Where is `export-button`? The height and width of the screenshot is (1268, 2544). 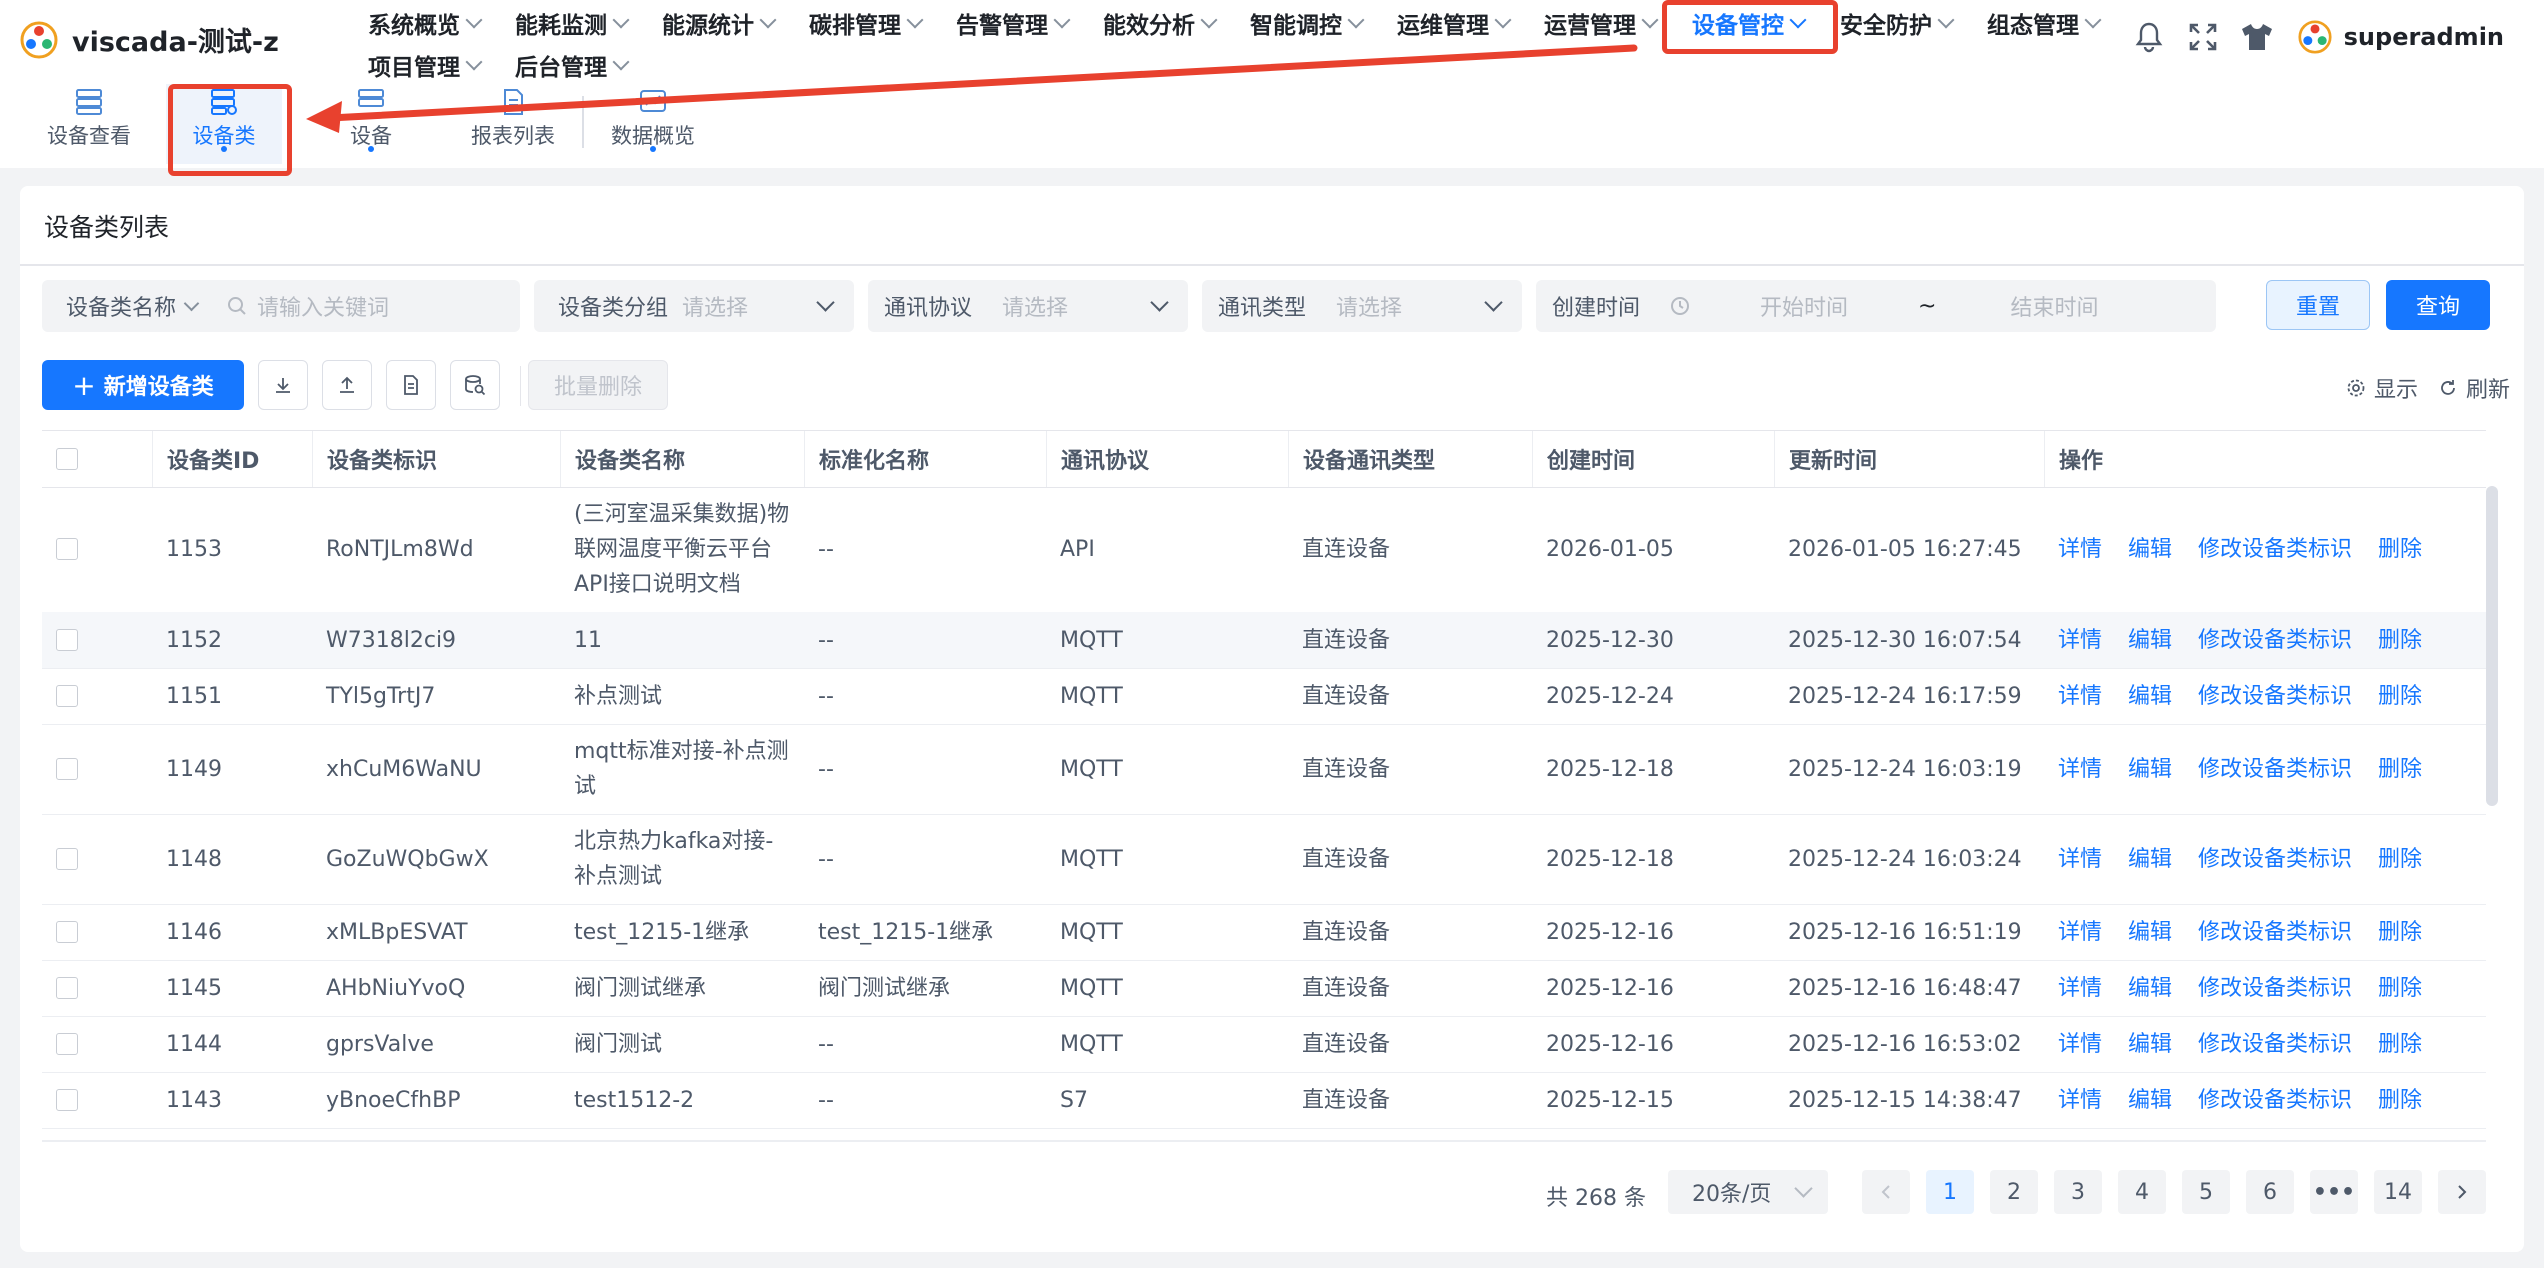 export-button is located at coordinates (347, 385).